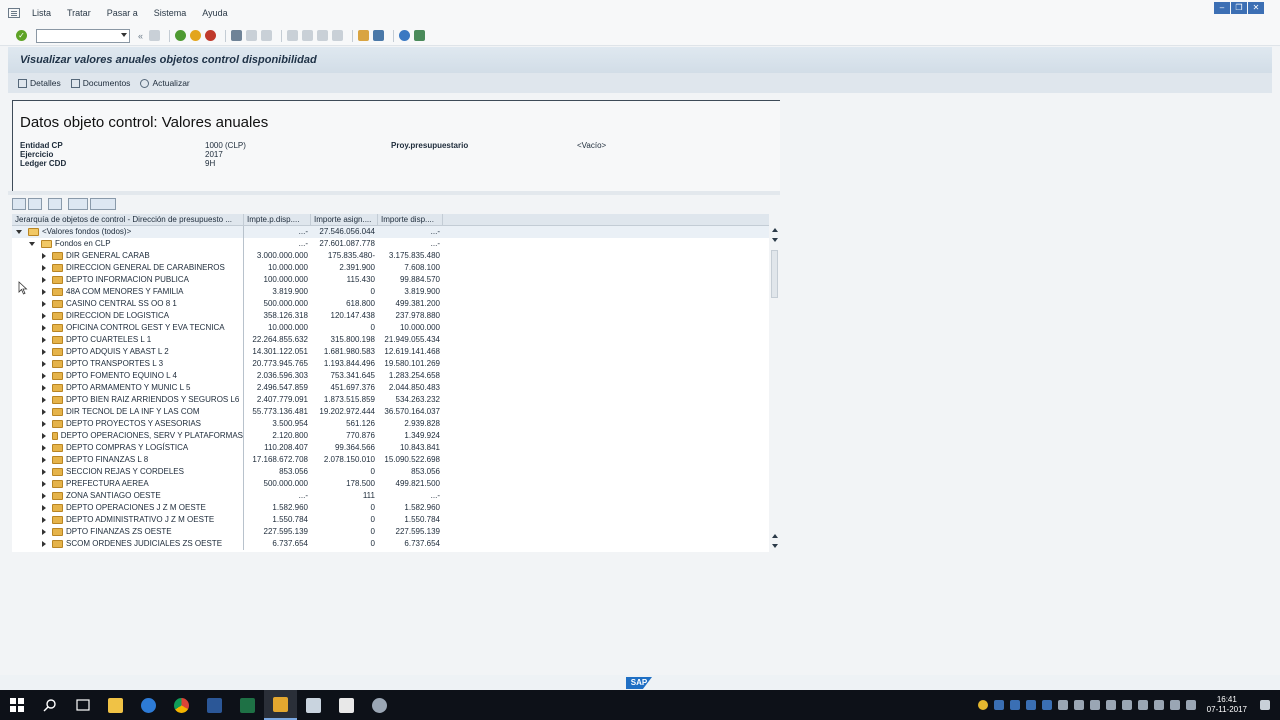  Describe the element at coordinates (775, 389) in the screenshot. I see `vertical-scrollbar` at that location.